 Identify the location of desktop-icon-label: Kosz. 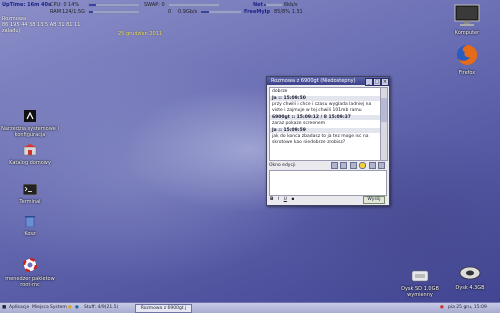
(30, 234).